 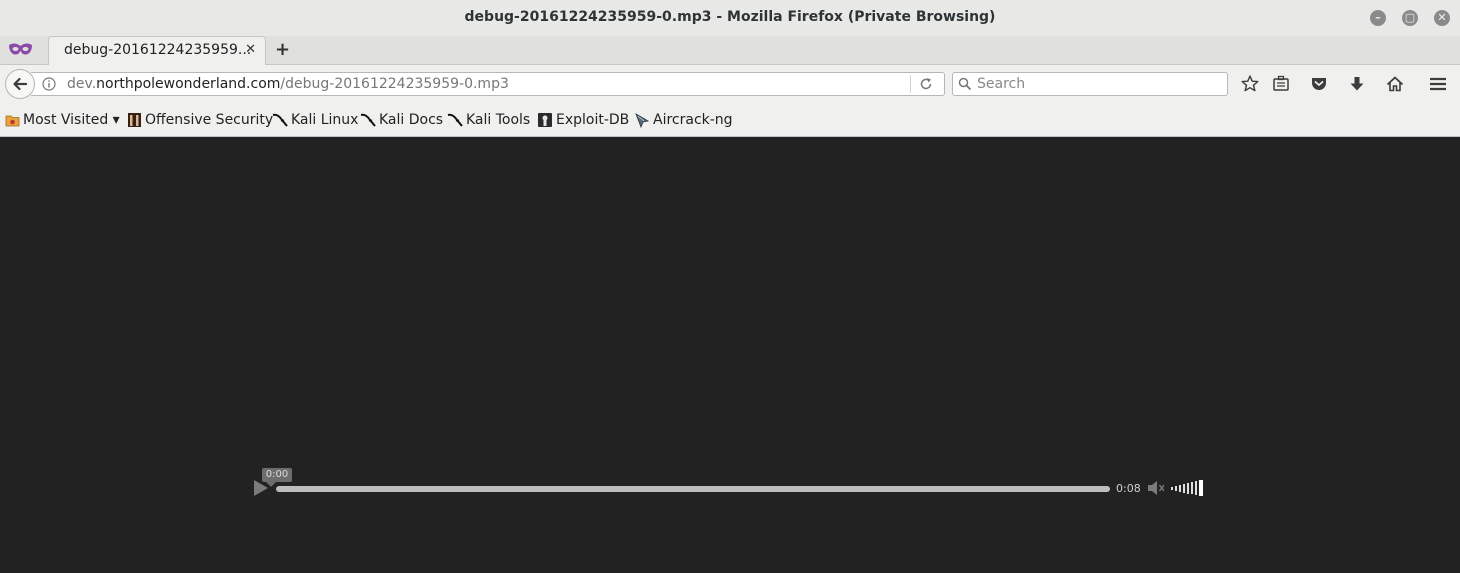 What do you see at coordinates (411, 120) in the screenshot?
I see `bookmark-label: Kali Docs` at bounding box center [411, 120].